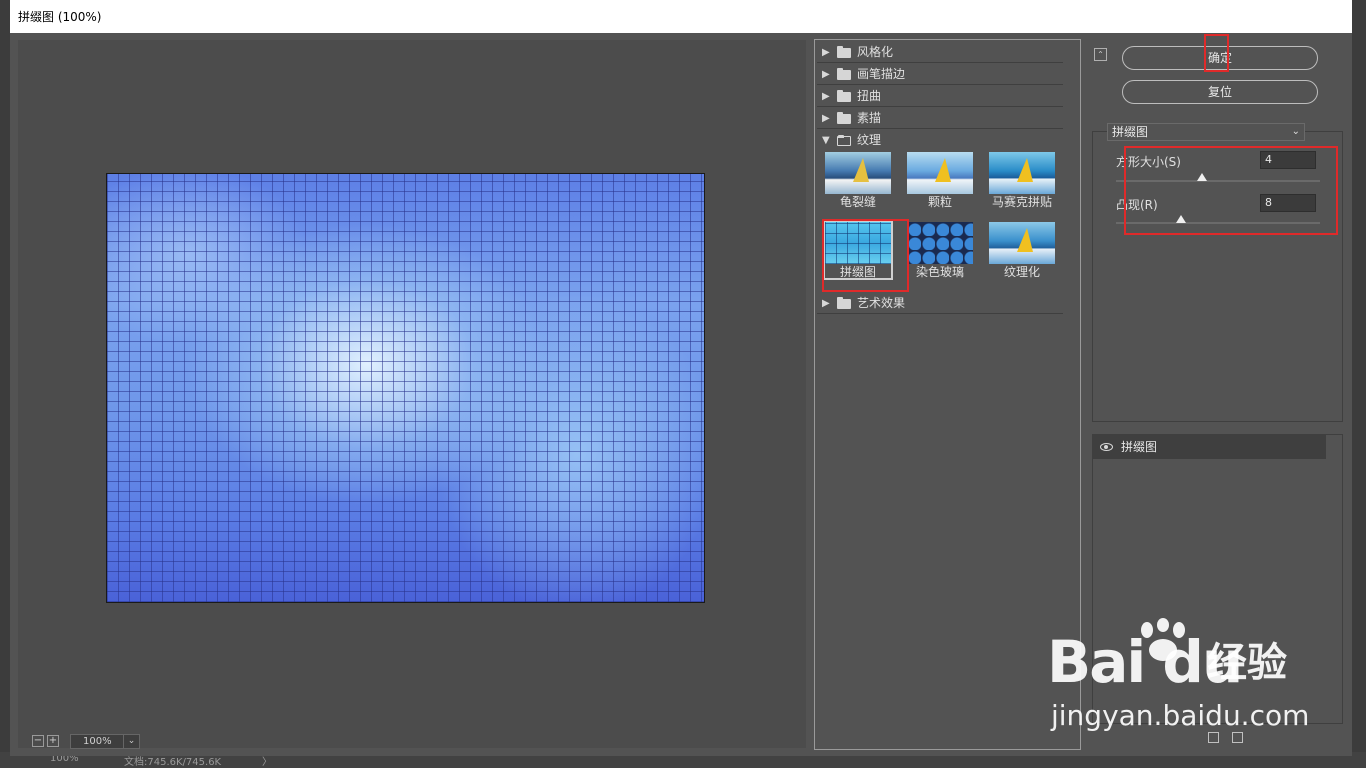  I want to click on selected-filter-value: 拼缀图, so click(1130, 132).